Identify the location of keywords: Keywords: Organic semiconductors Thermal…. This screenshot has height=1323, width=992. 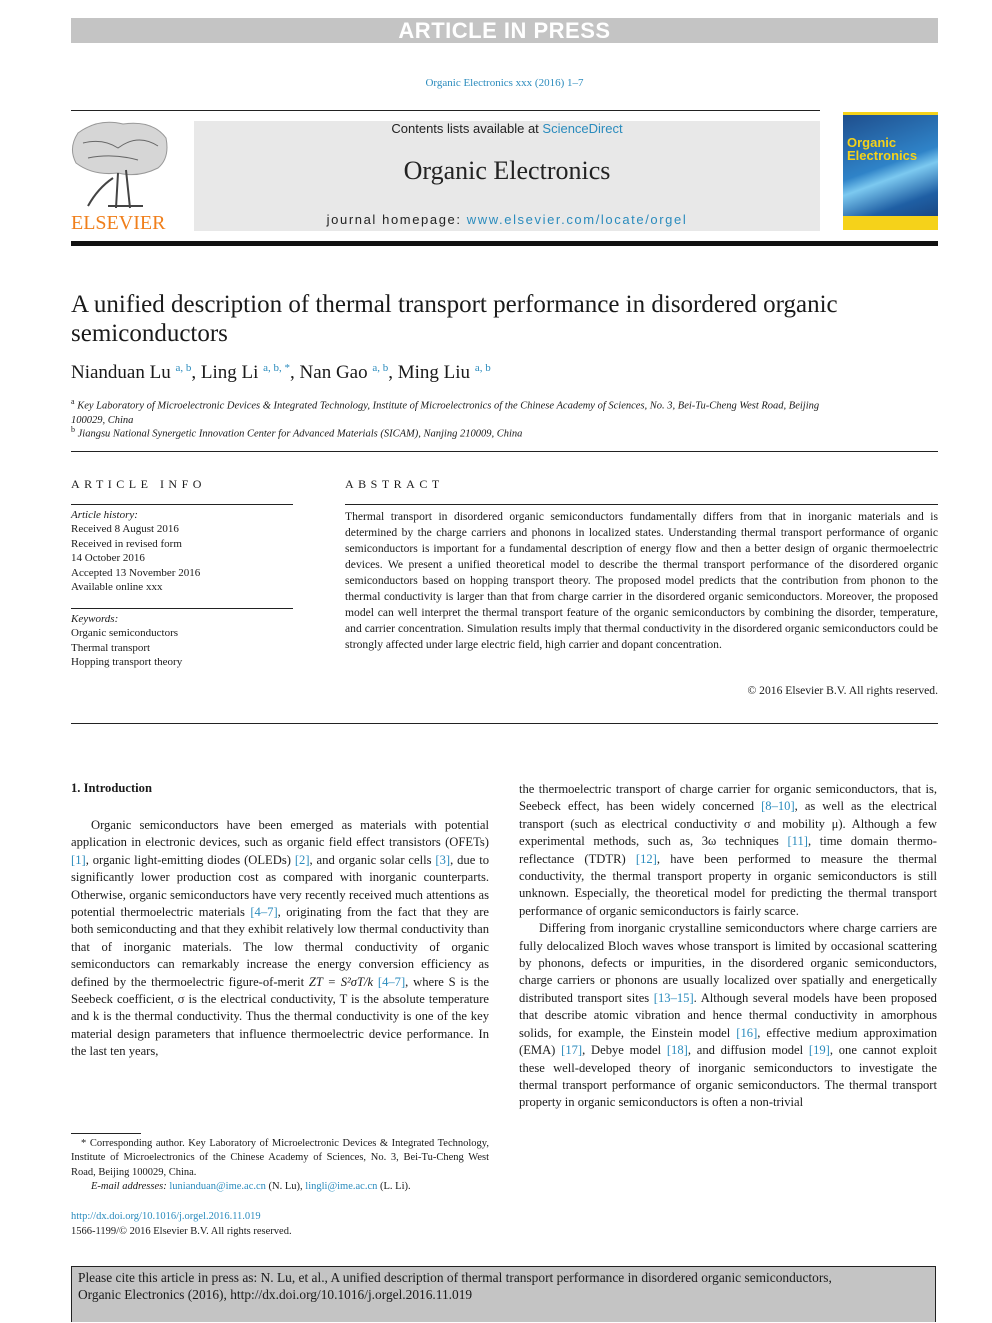
(127, 641).